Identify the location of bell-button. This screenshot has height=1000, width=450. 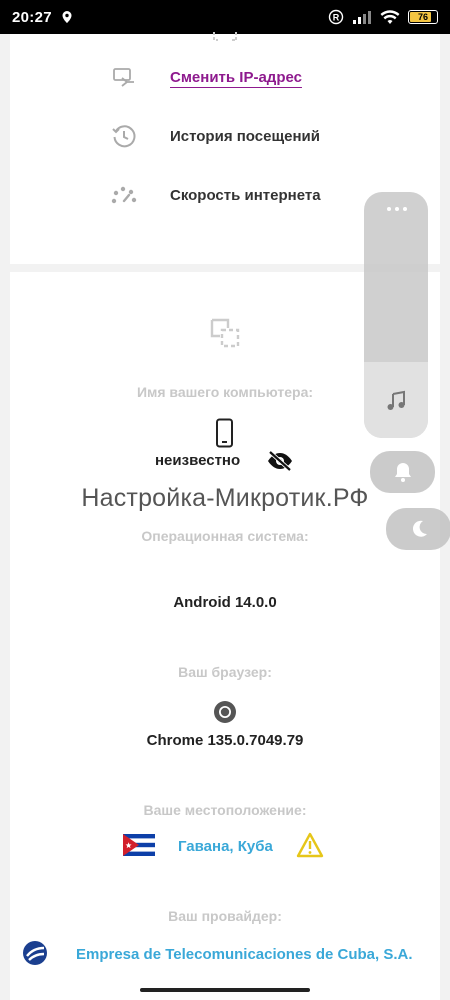
(402, 472).